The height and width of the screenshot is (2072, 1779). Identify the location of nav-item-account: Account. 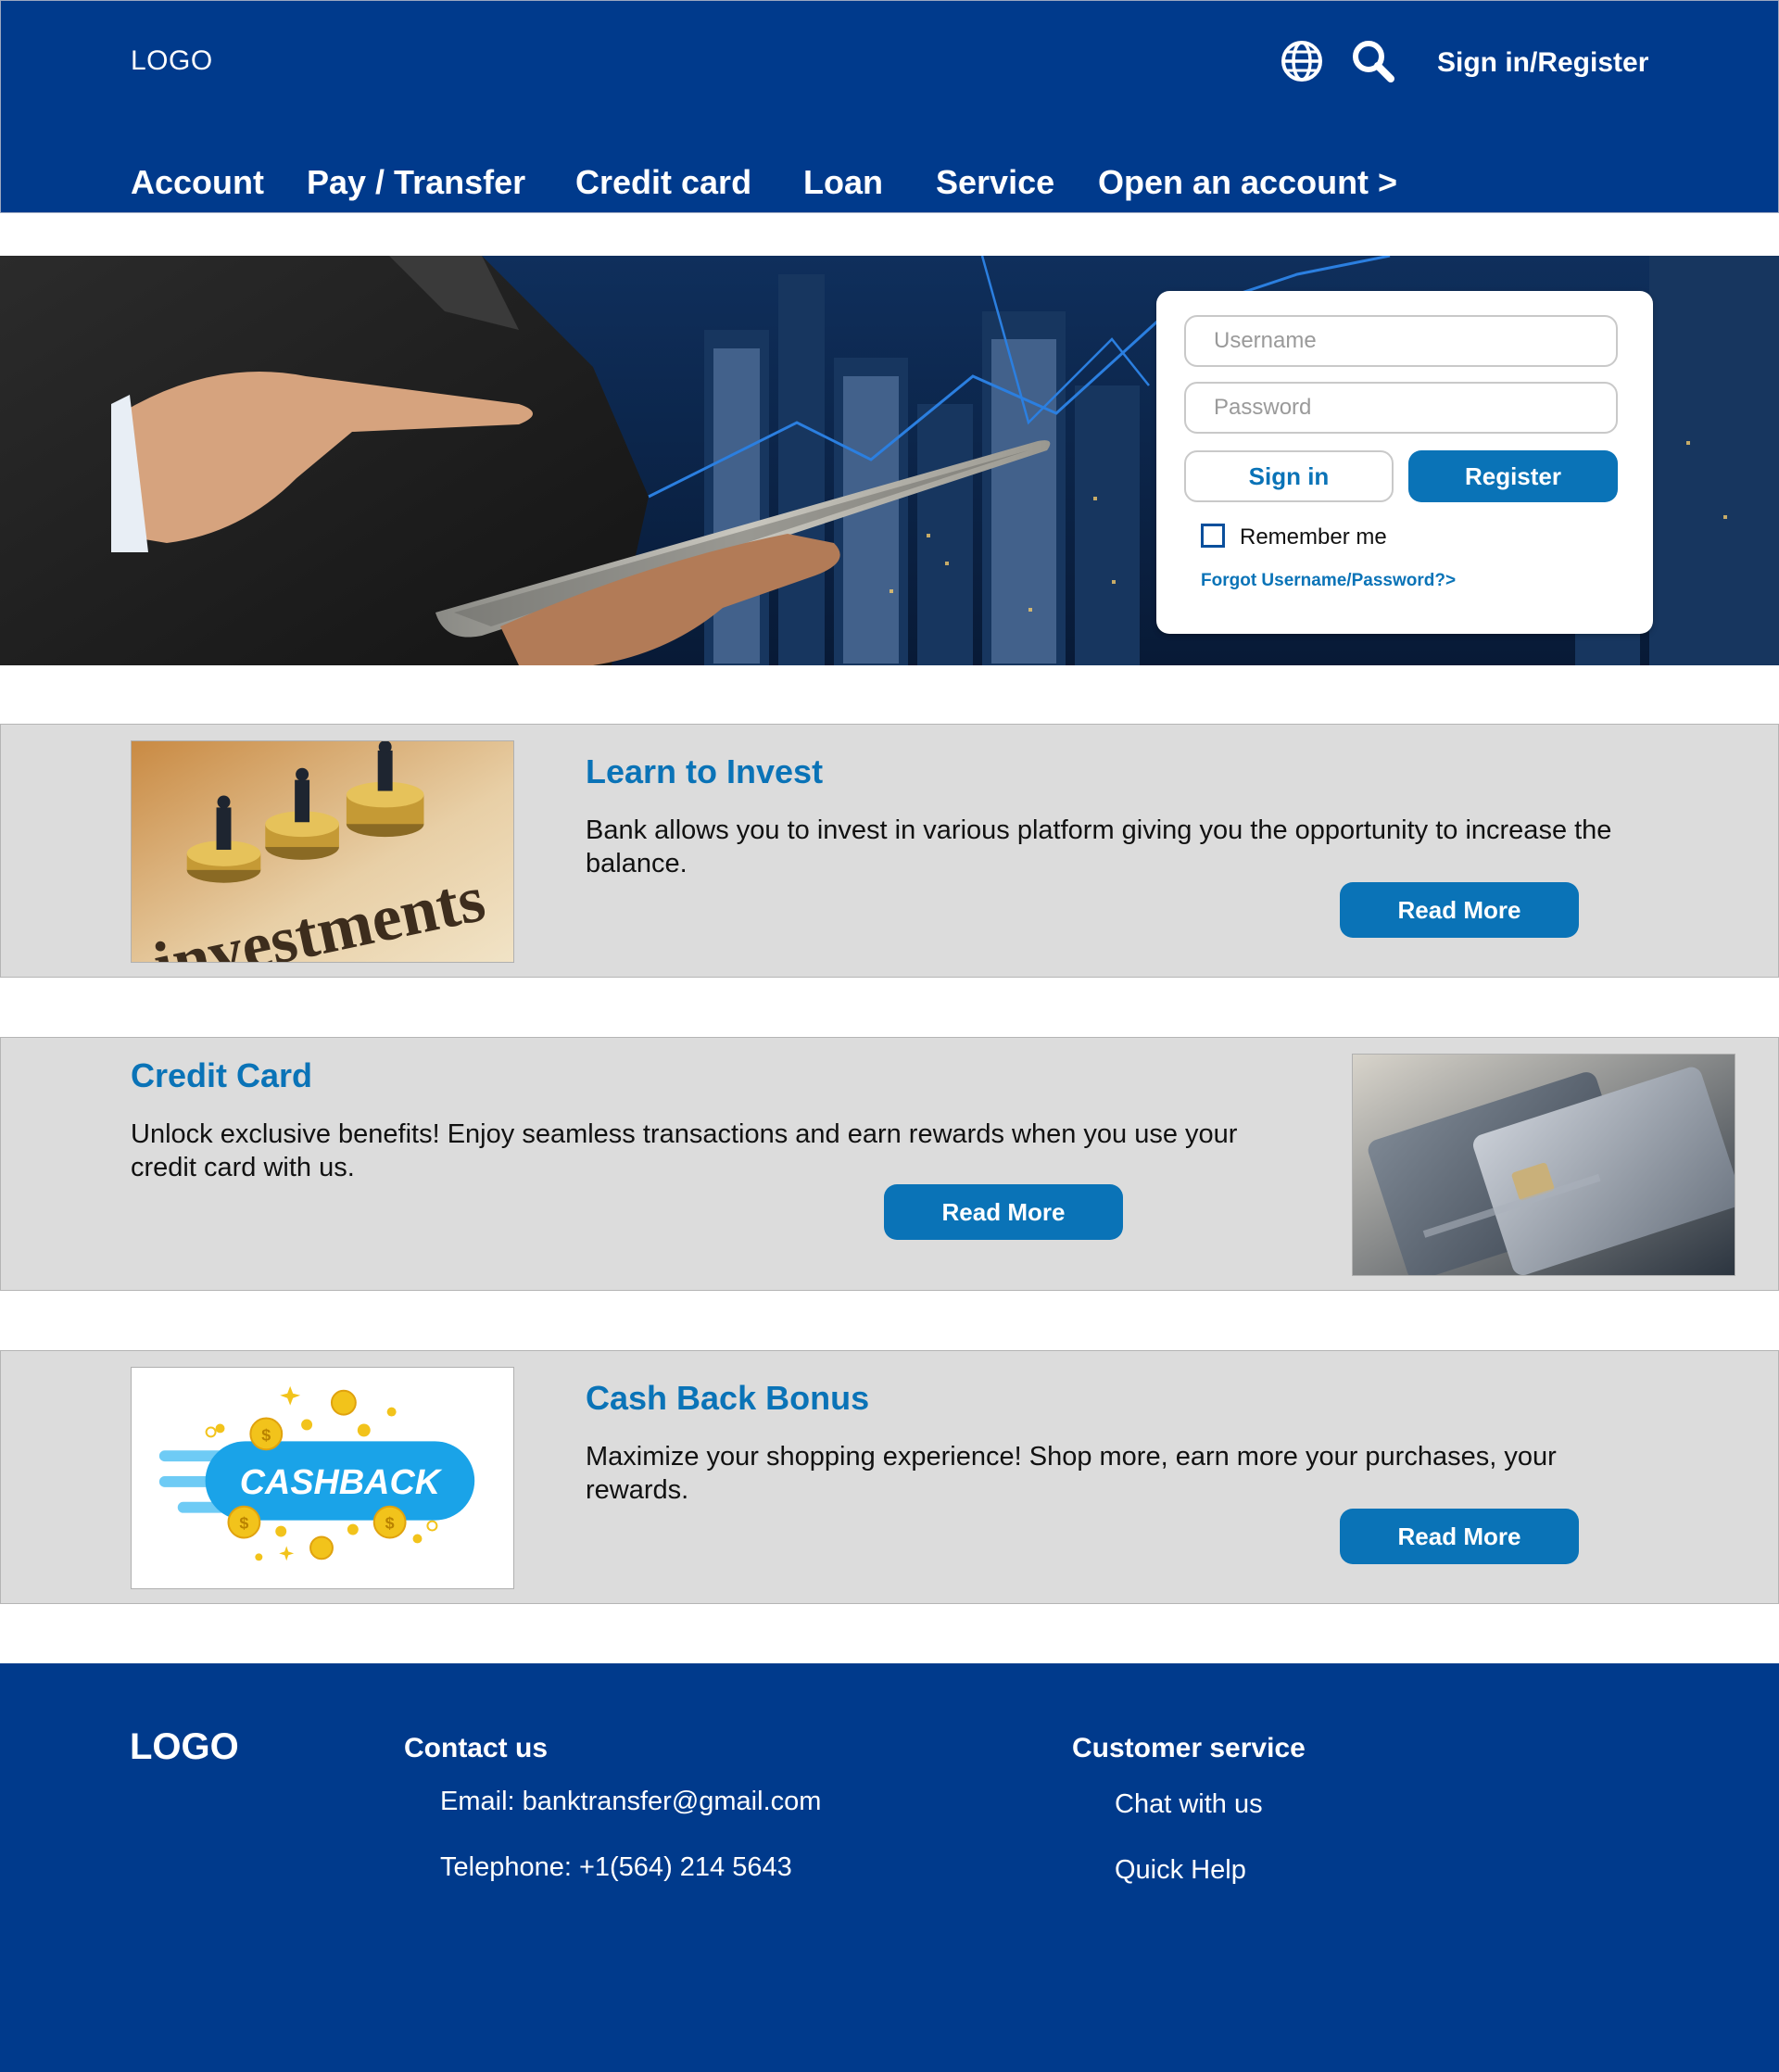
(197, 182).